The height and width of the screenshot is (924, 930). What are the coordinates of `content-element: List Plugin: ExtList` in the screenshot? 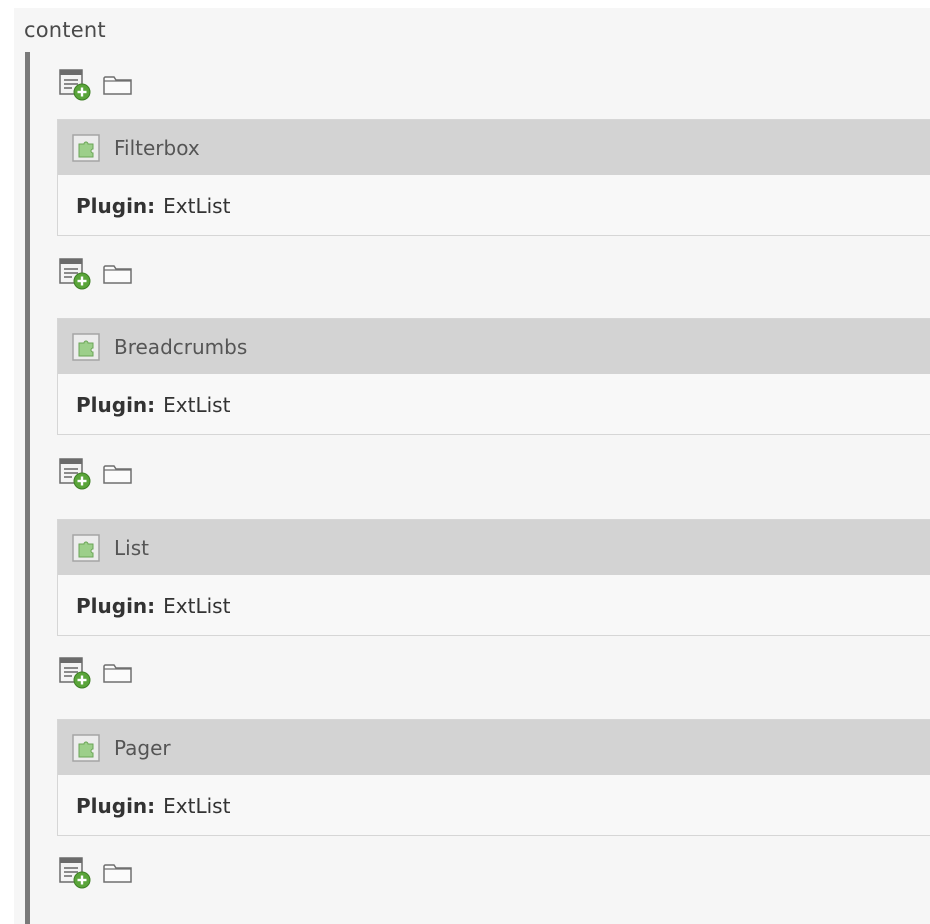 It's located at (493, 577).